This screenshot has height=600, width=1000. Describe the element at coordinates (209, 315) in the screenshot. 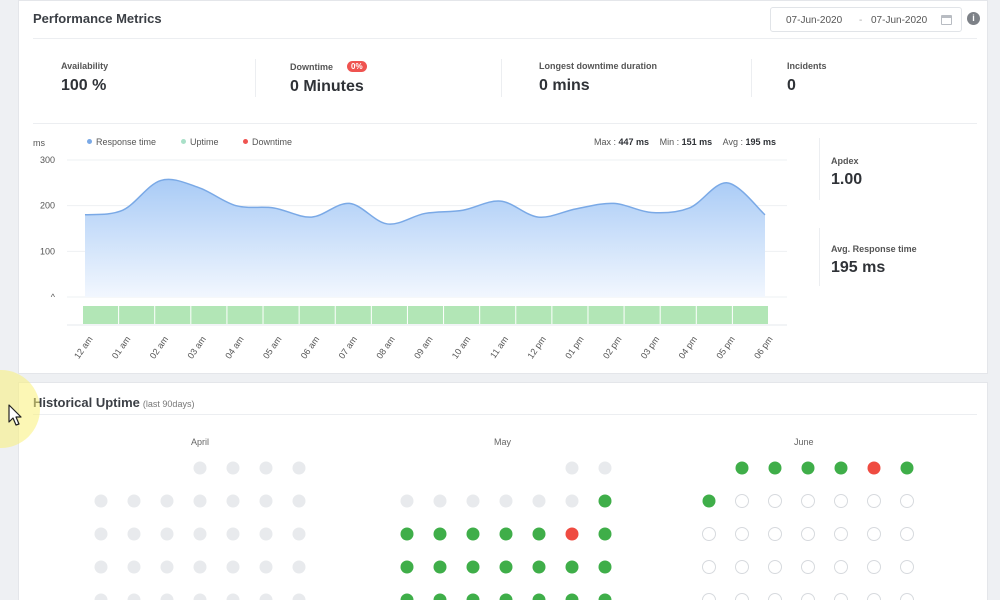

I see `uptime-segment` at that location.